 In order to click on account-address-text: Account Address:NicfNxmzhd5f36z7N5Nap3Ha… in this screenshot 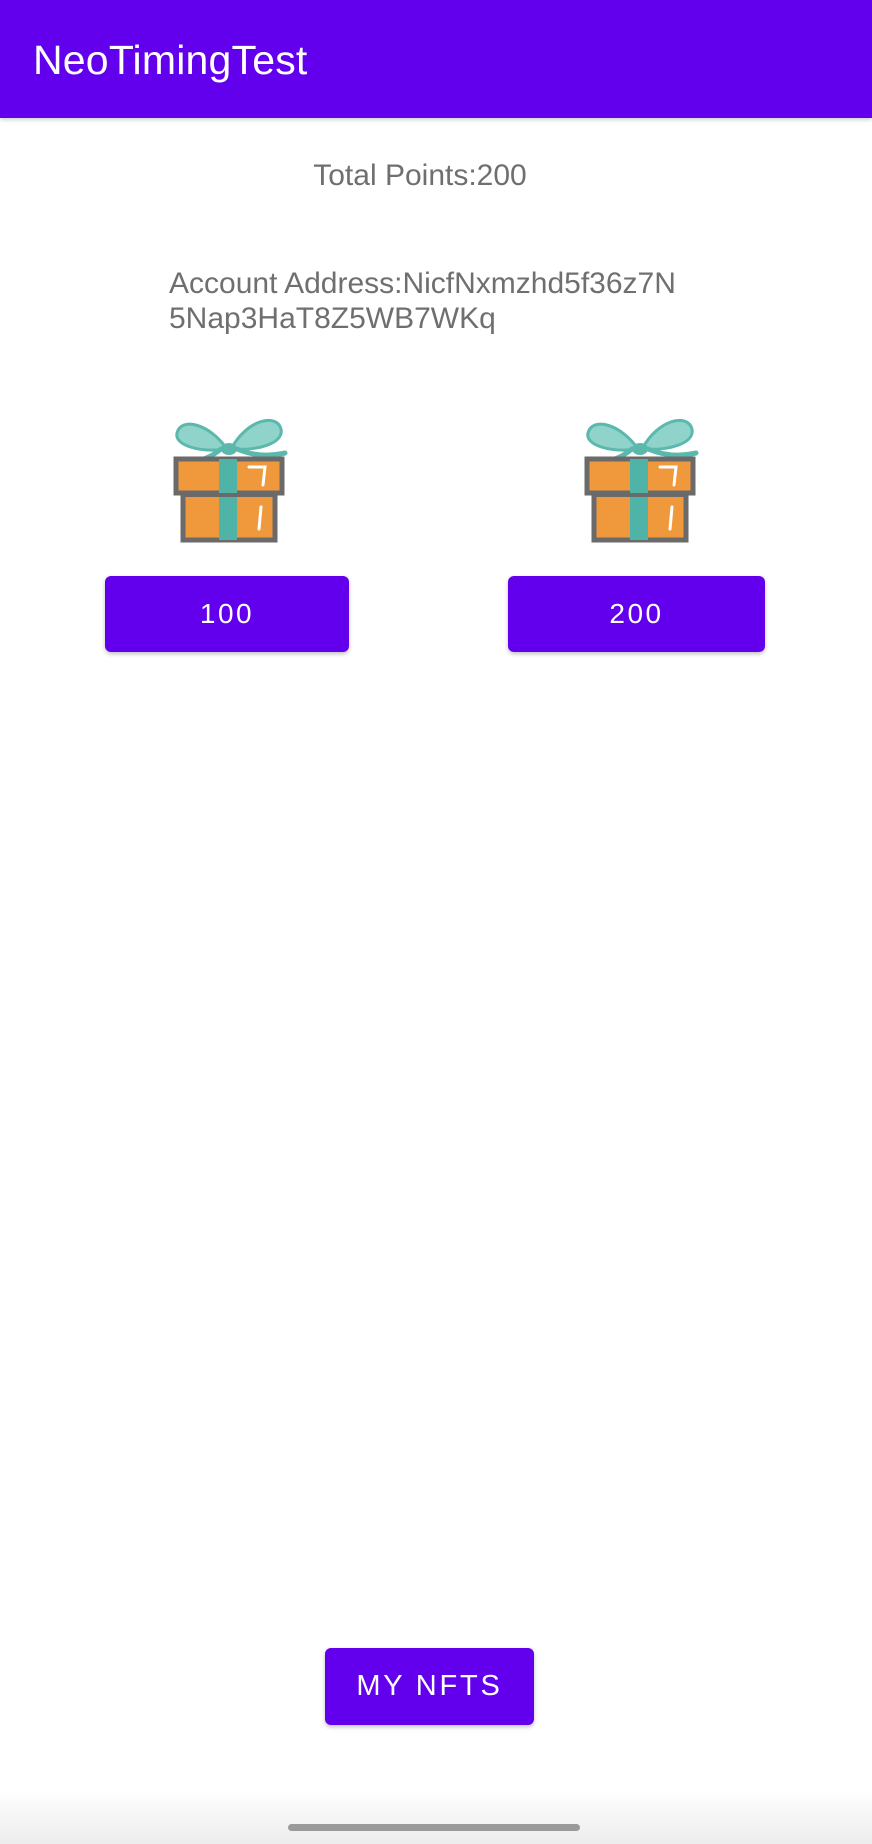, I will do `click(422, 301)`.